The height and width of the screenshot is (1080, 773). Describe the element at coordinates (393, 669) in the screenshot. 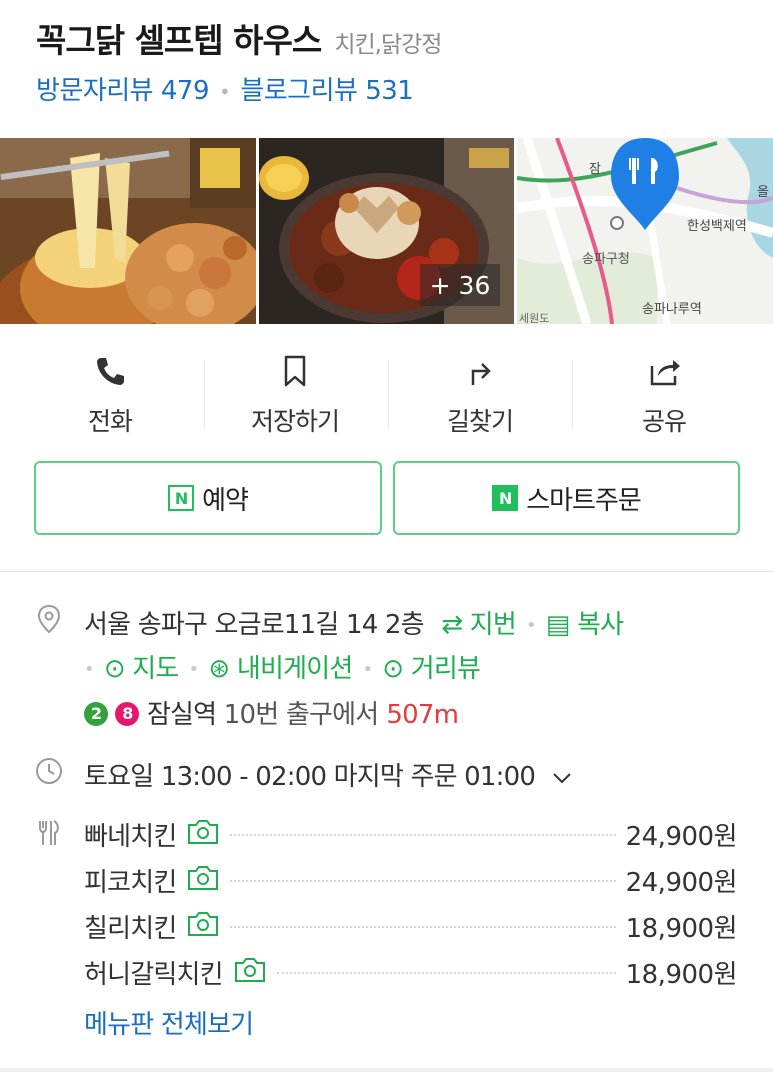

I see `street-view-icon: ⊙` at that location.